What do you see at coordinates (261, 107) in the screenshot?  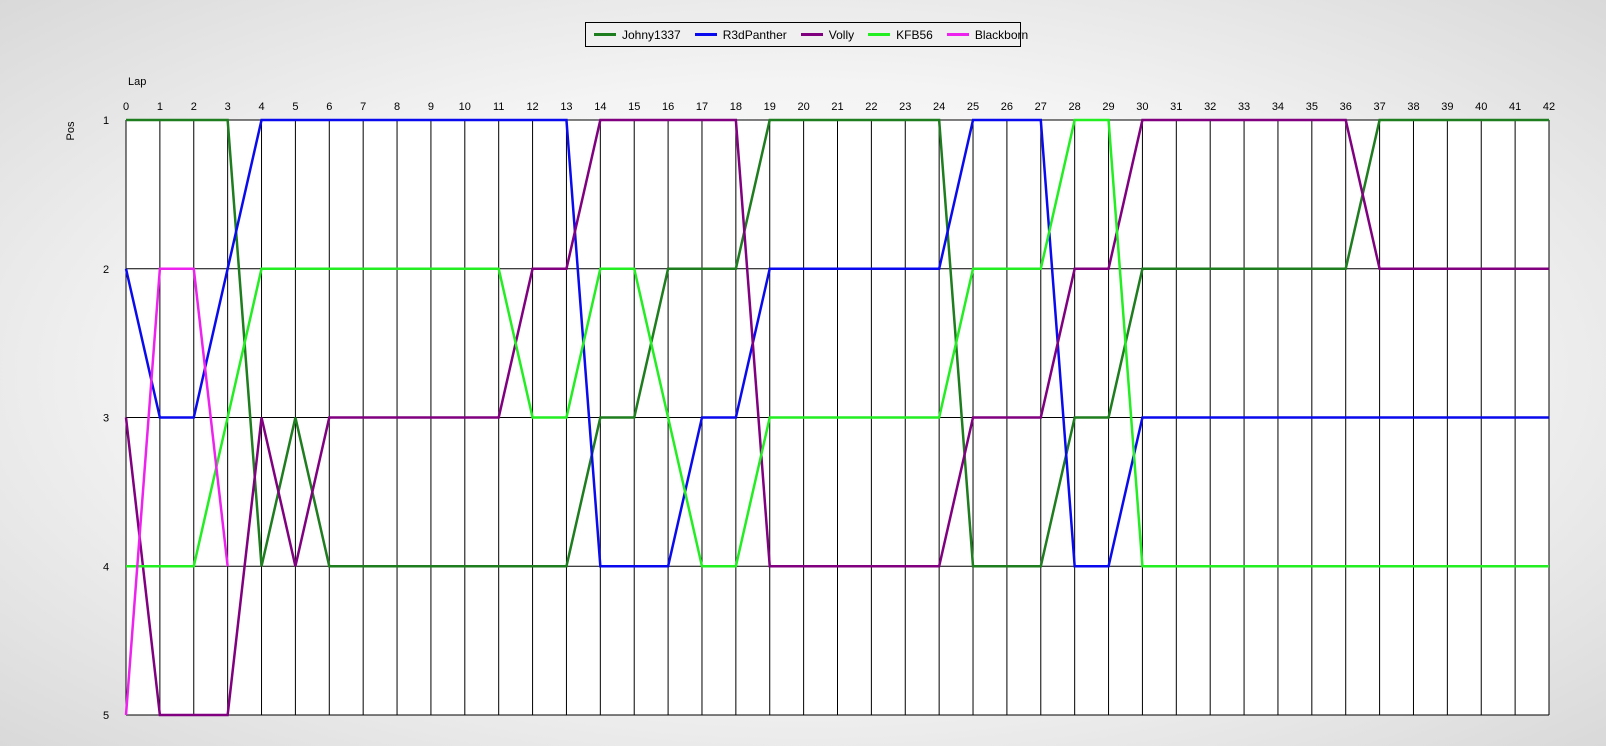 I see `x-tick-label: 4` at bounding box center [261, 107].